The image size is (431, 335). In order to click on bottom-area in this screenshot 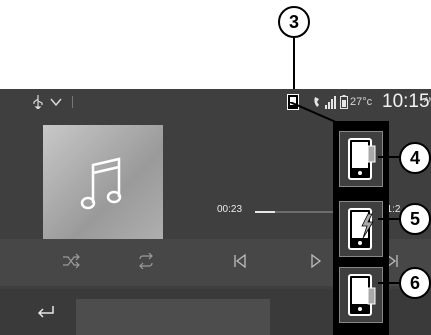, I will do `click(173, 317)`.